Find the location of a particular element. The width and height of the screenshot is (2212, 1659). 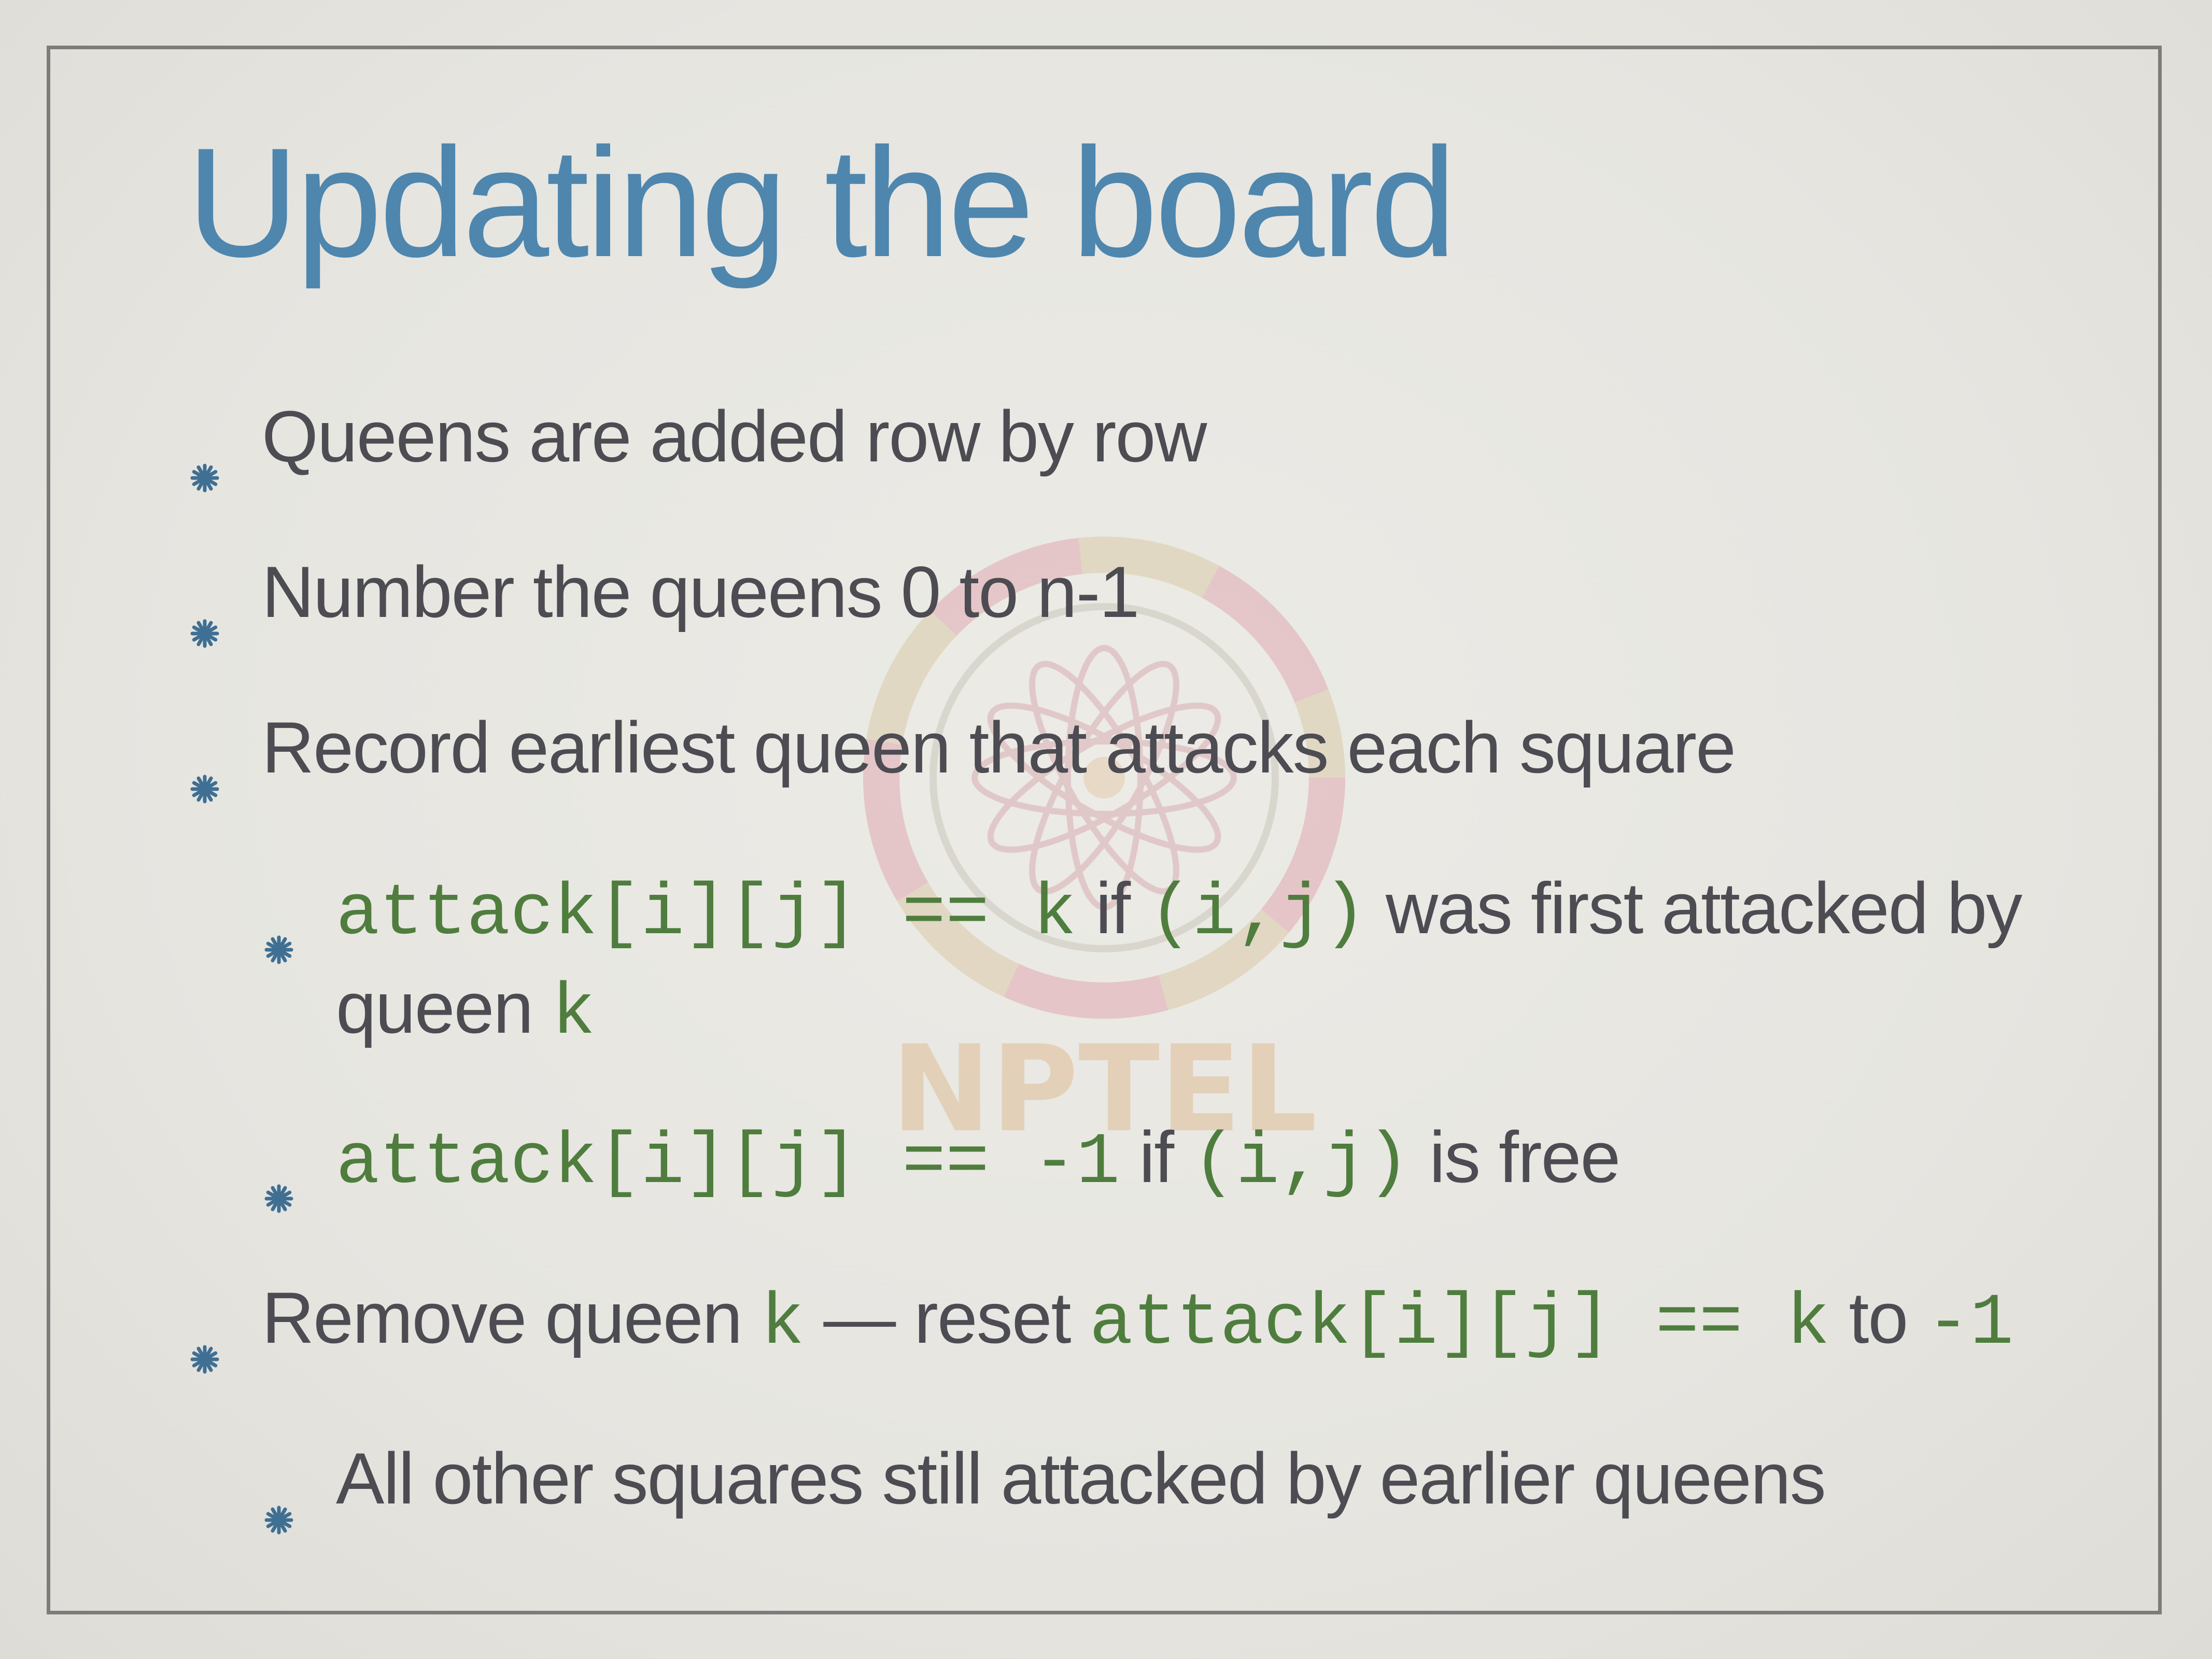

bullet-text: is free is located at coordinates (1515, 1157).